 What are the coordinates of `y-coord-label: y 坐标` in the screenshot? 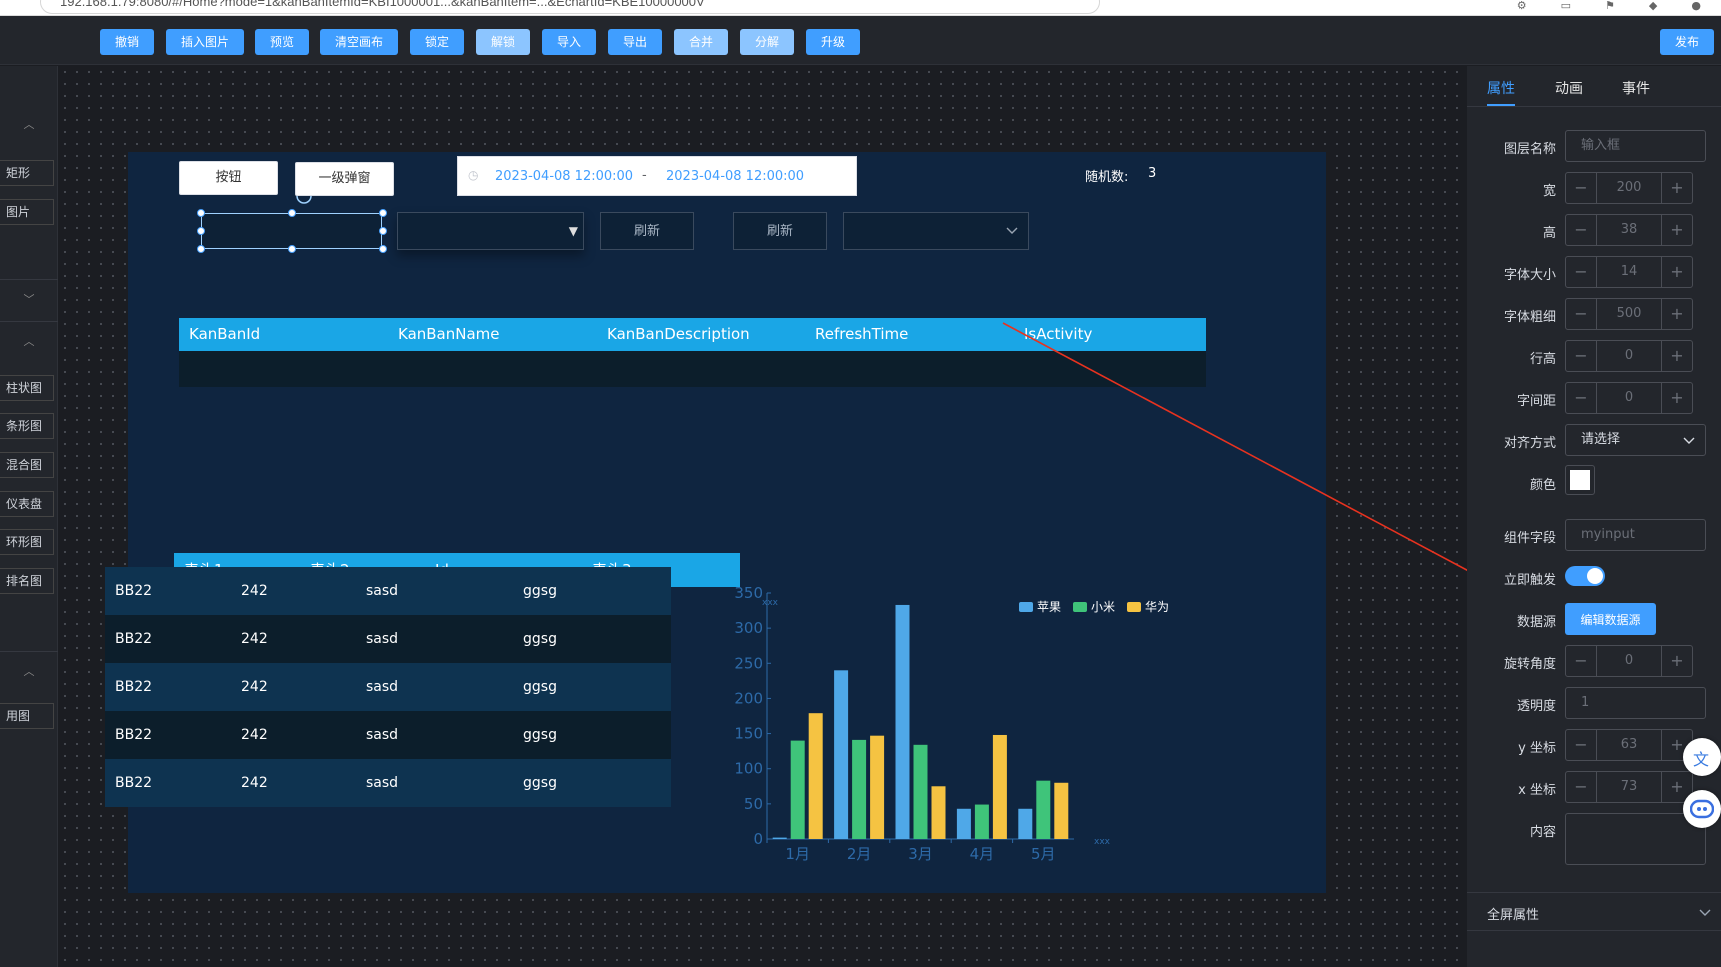 It's located at (1537, 748).